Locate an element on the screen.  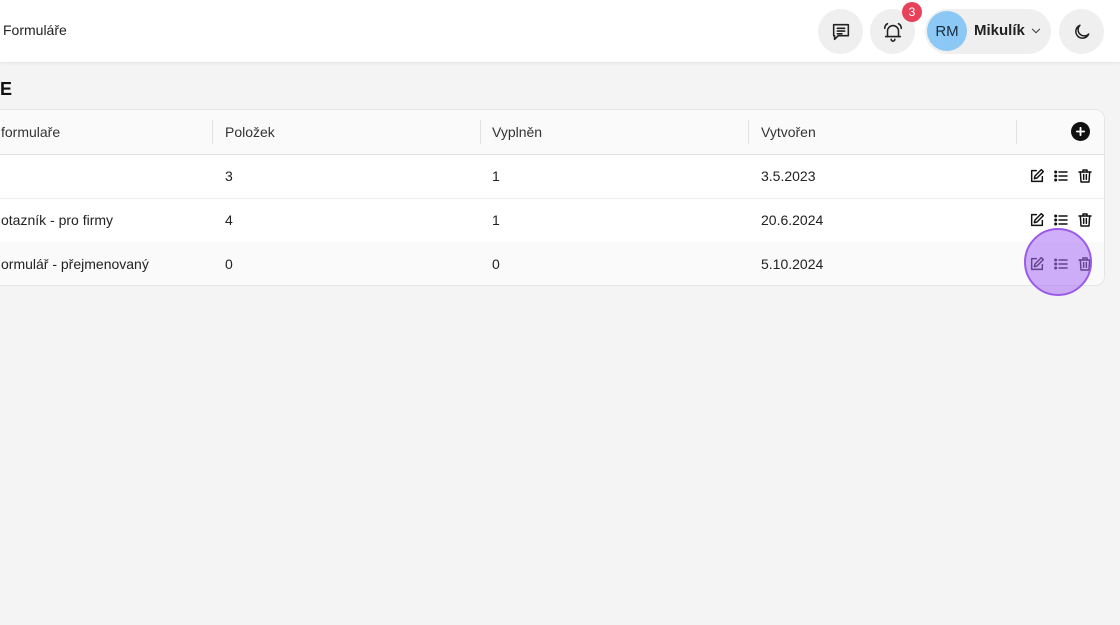
messages-button is located at coordinates (840, 31).